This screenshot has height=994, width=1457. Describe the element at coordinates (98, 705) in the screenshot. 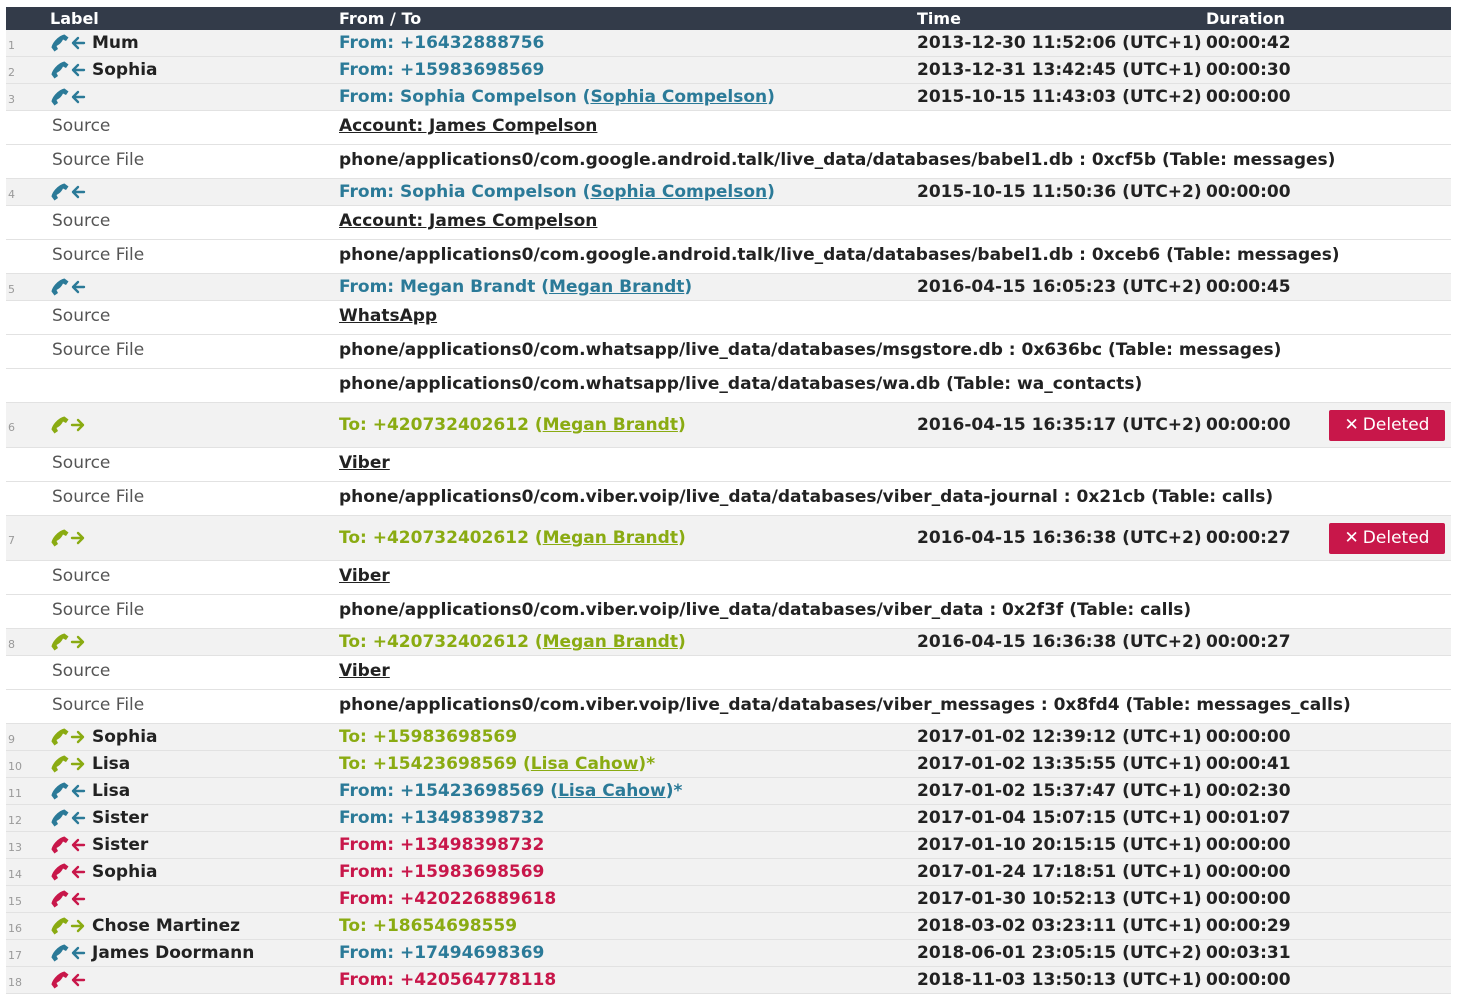

I see `detail-label: Source File` at that location.